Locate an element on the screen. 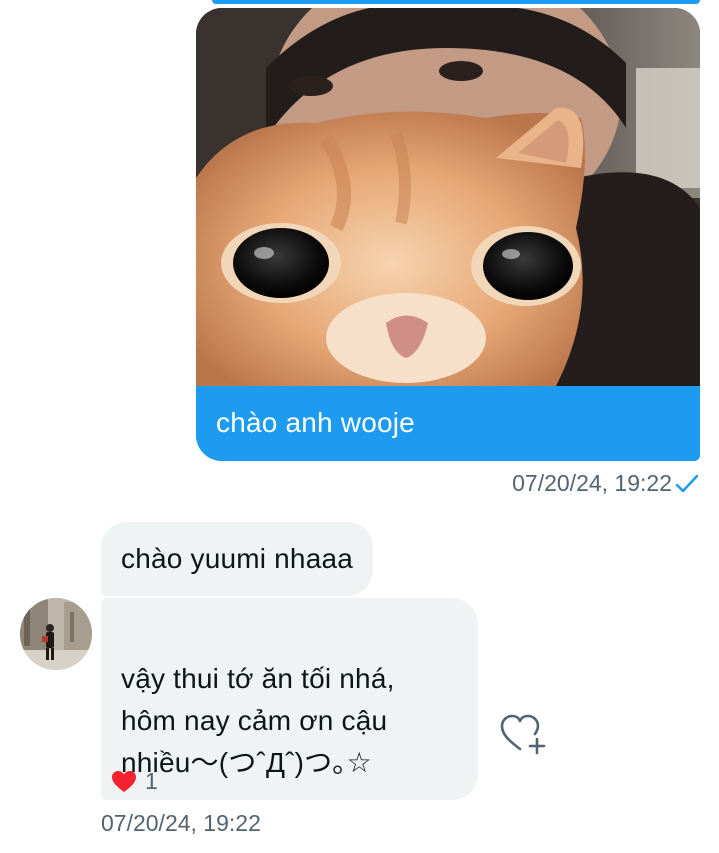 This screenshot has width=719, height=853. previous-message-edge is located at coordinates (456, 2).